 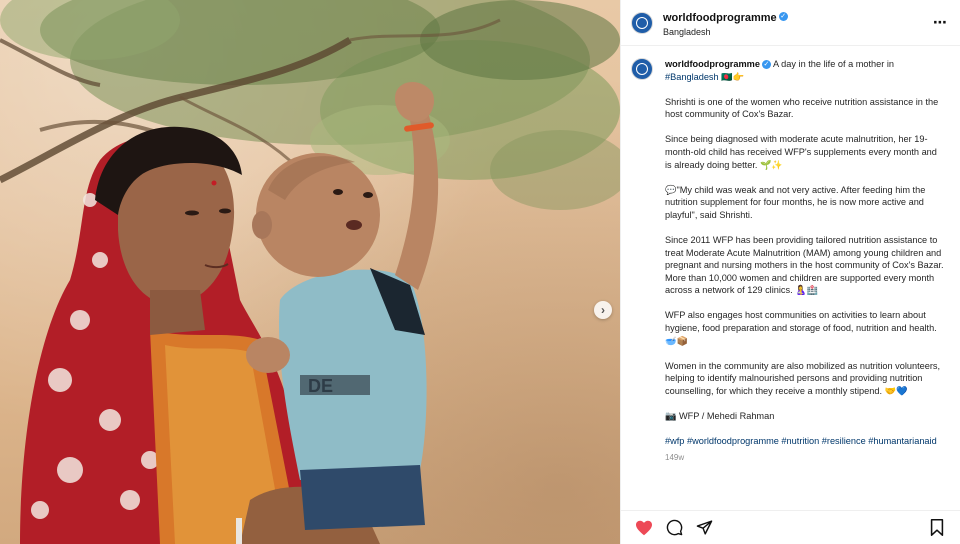 What do you see at coordinates (834, 64) in the screenshot?
I see `caption-intro-text: A day in the life of a mother in` at bounding box center [834, 64].